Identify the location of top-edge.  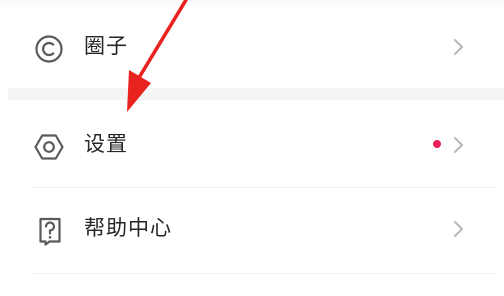
(252, 3).